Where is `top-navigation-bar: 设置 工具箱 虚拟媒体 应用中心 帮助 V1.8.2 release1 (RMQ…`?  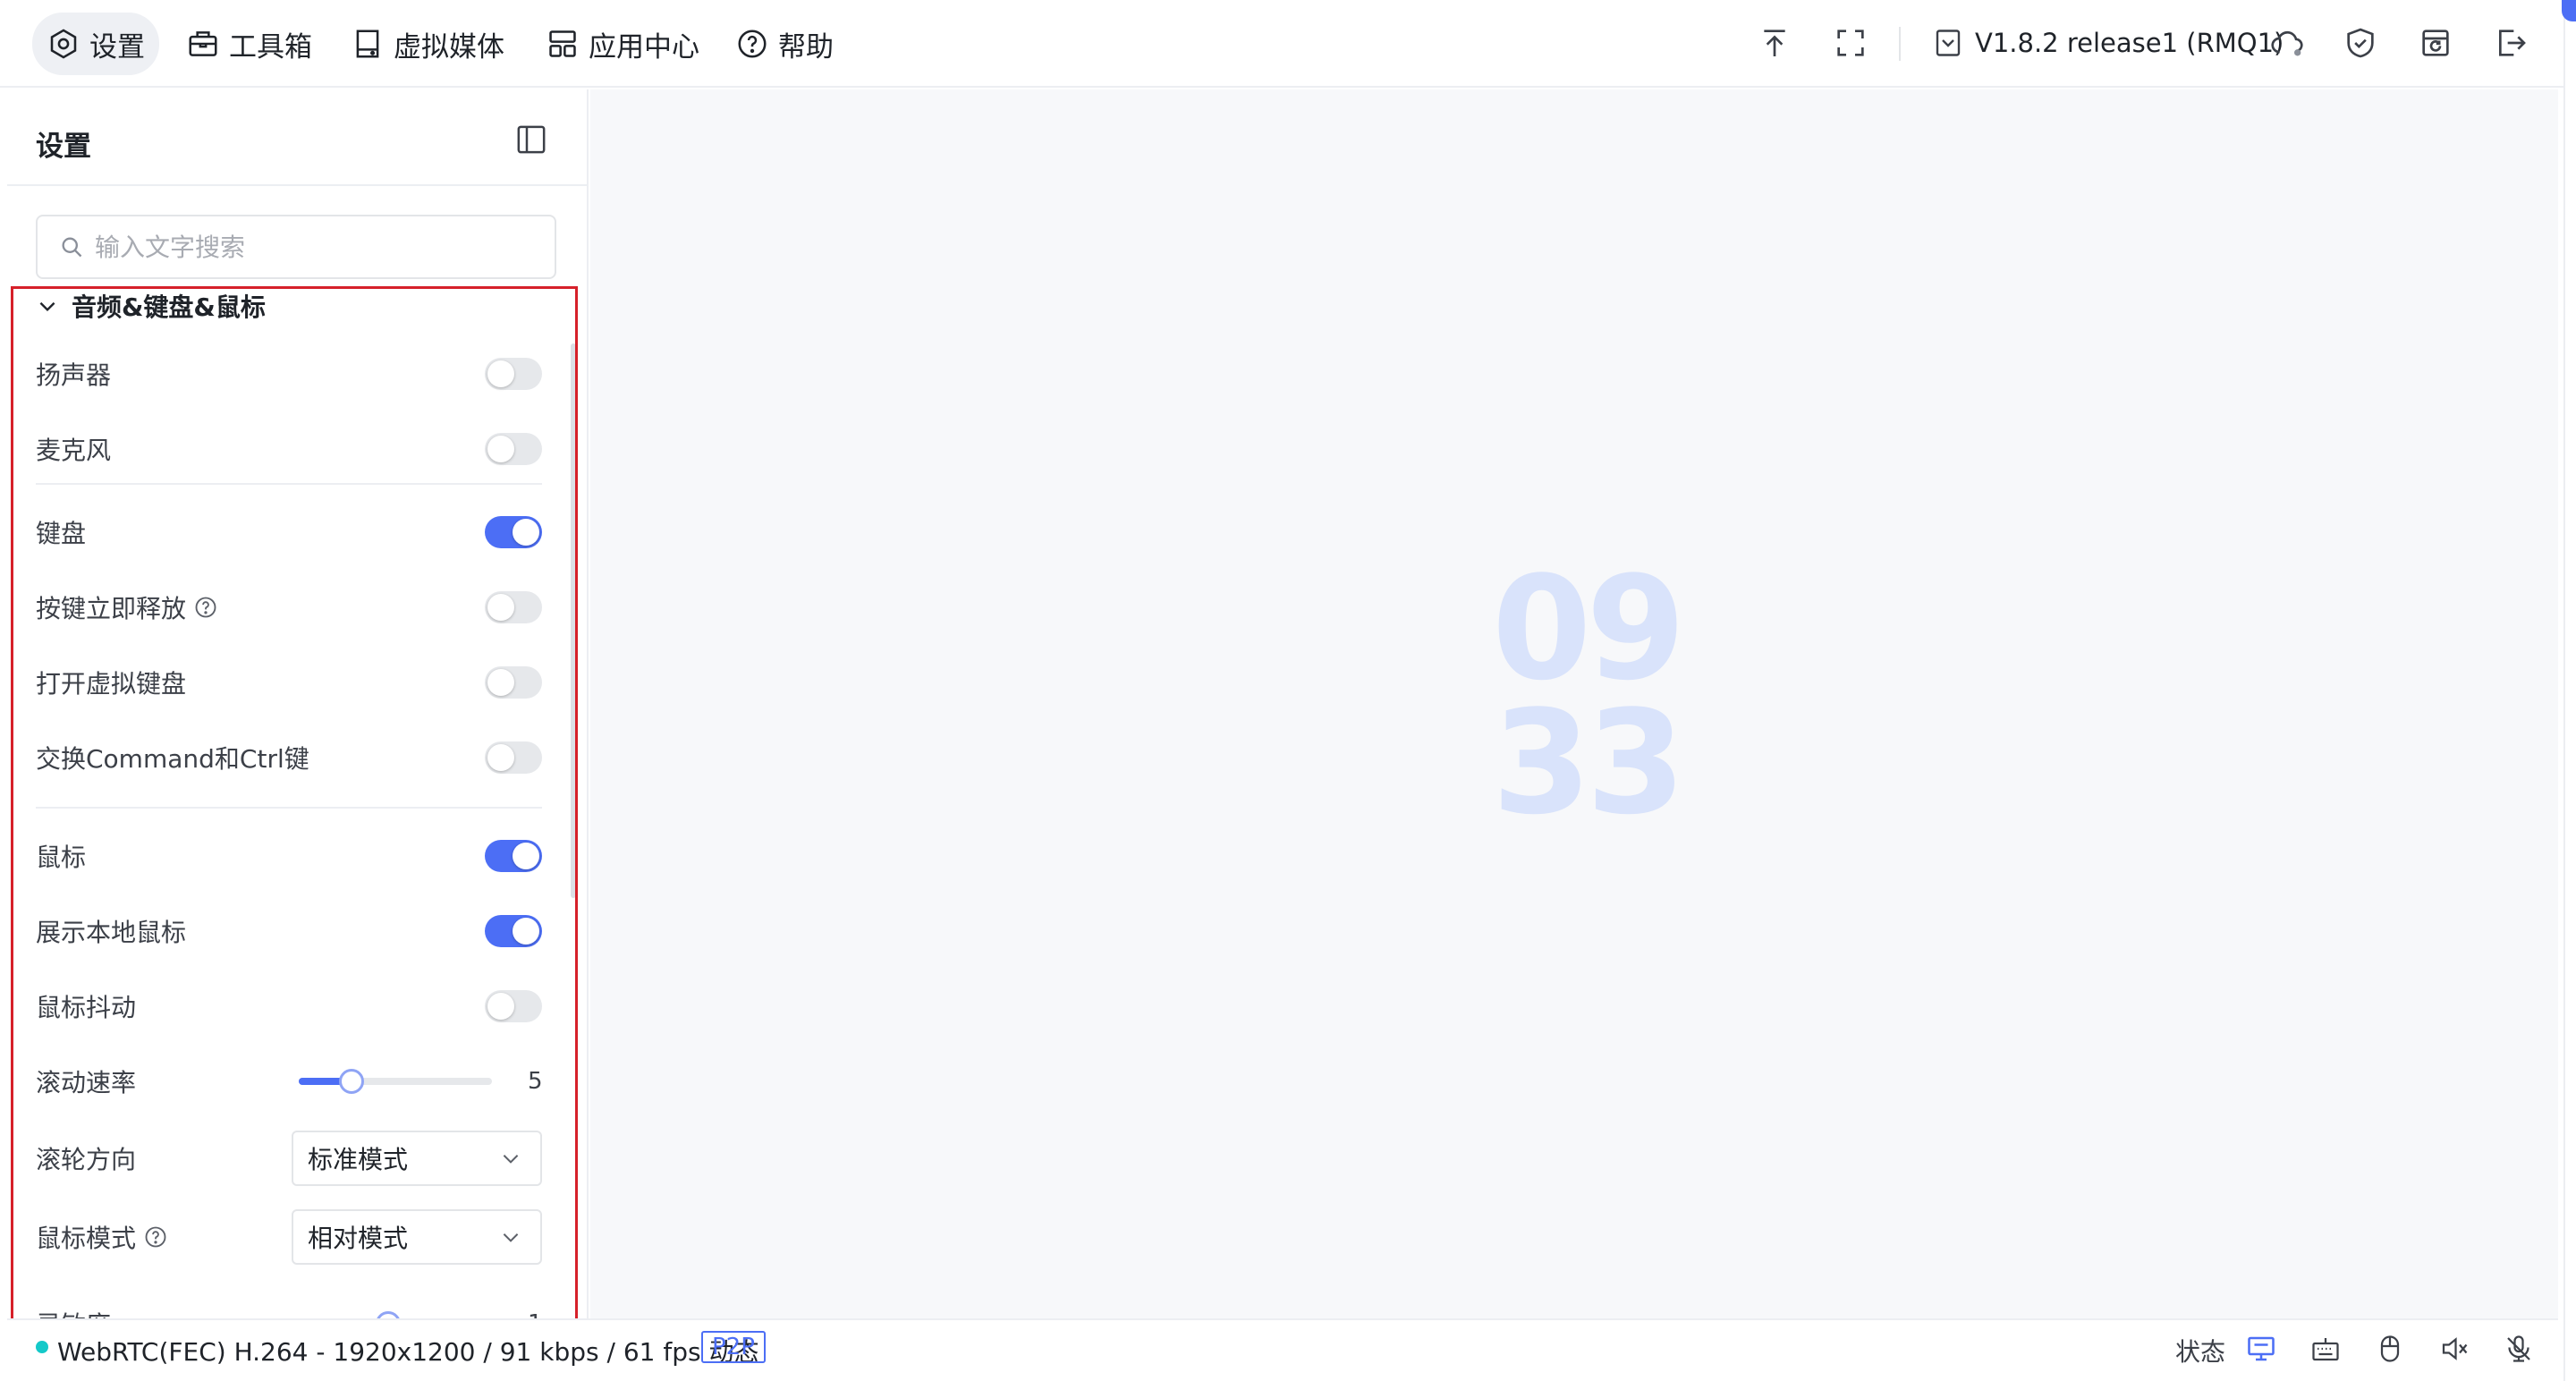 top-navigation-bar: 设置 工具箱 虚拟媒体 应用中心 帮助 V1.8.2 release1 (RMQ… is located at coordinates (1288, 44).